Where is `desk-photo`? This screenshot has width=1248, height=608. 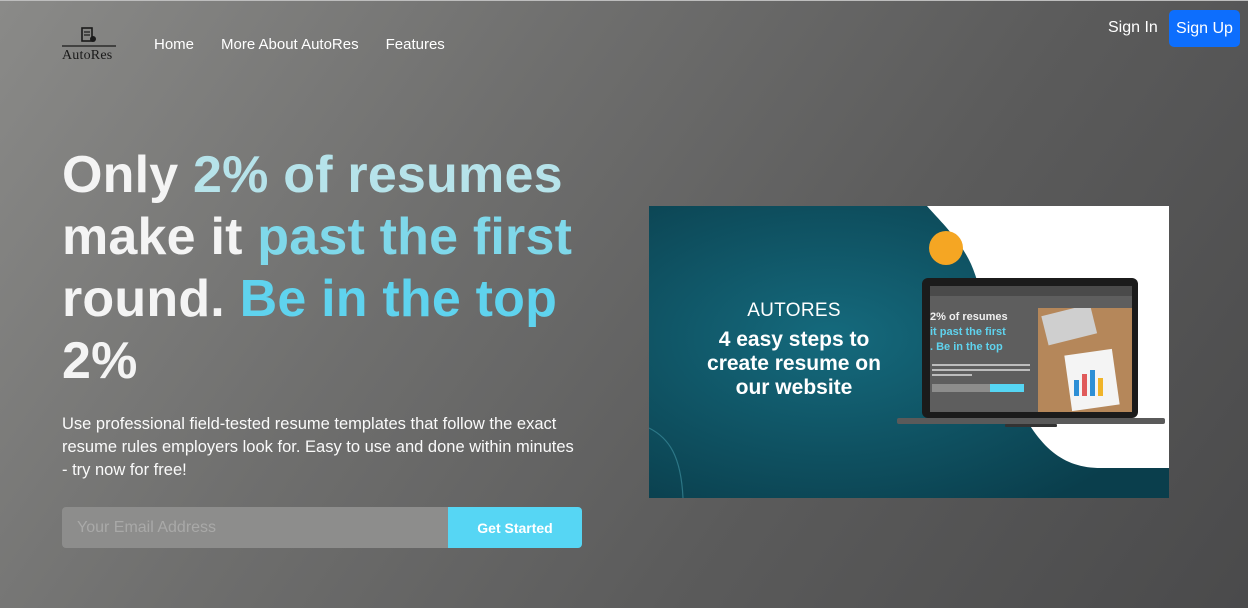 desk-photo is located at coordinates (1085, 360).